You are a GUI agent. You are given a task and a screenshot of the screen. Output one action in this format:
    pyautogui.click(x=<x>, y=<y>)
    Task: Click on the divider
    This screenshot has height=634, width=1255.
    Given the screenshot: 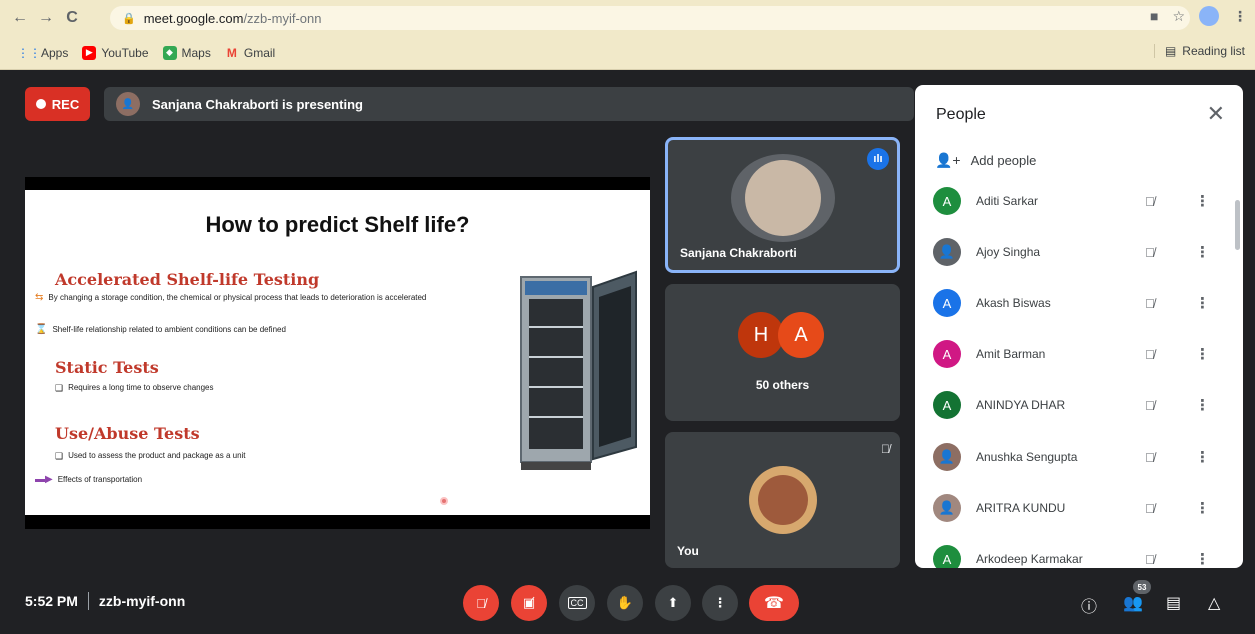 What is the action you would take?
    pyautogui.click(x=88, y=601)
    